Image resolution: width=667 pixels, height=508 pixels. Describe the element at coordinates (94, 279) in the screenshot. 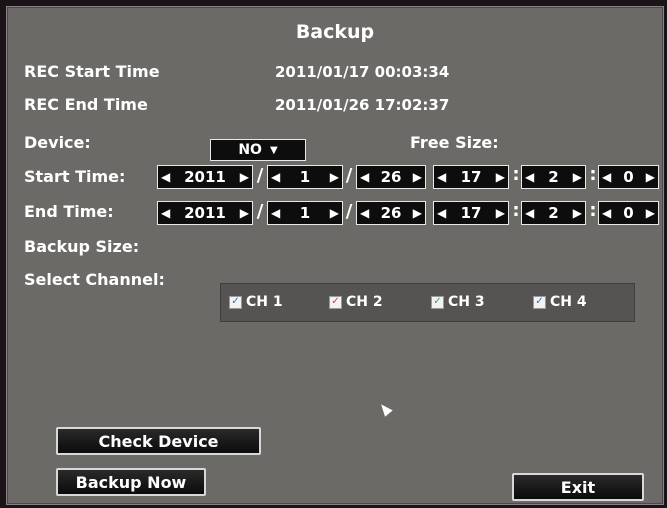

I see `select-channel-label: Select Channel:` at that location.